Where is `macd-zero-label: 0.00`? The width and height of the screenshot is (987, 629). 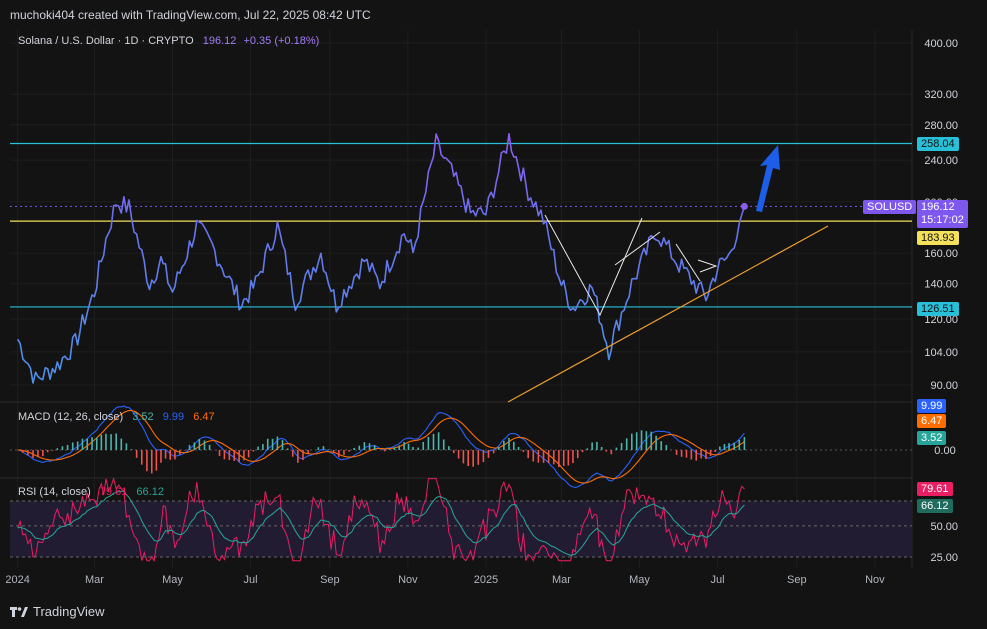 macd-zero-label: 0.00 is located at coordinates (944, 451).